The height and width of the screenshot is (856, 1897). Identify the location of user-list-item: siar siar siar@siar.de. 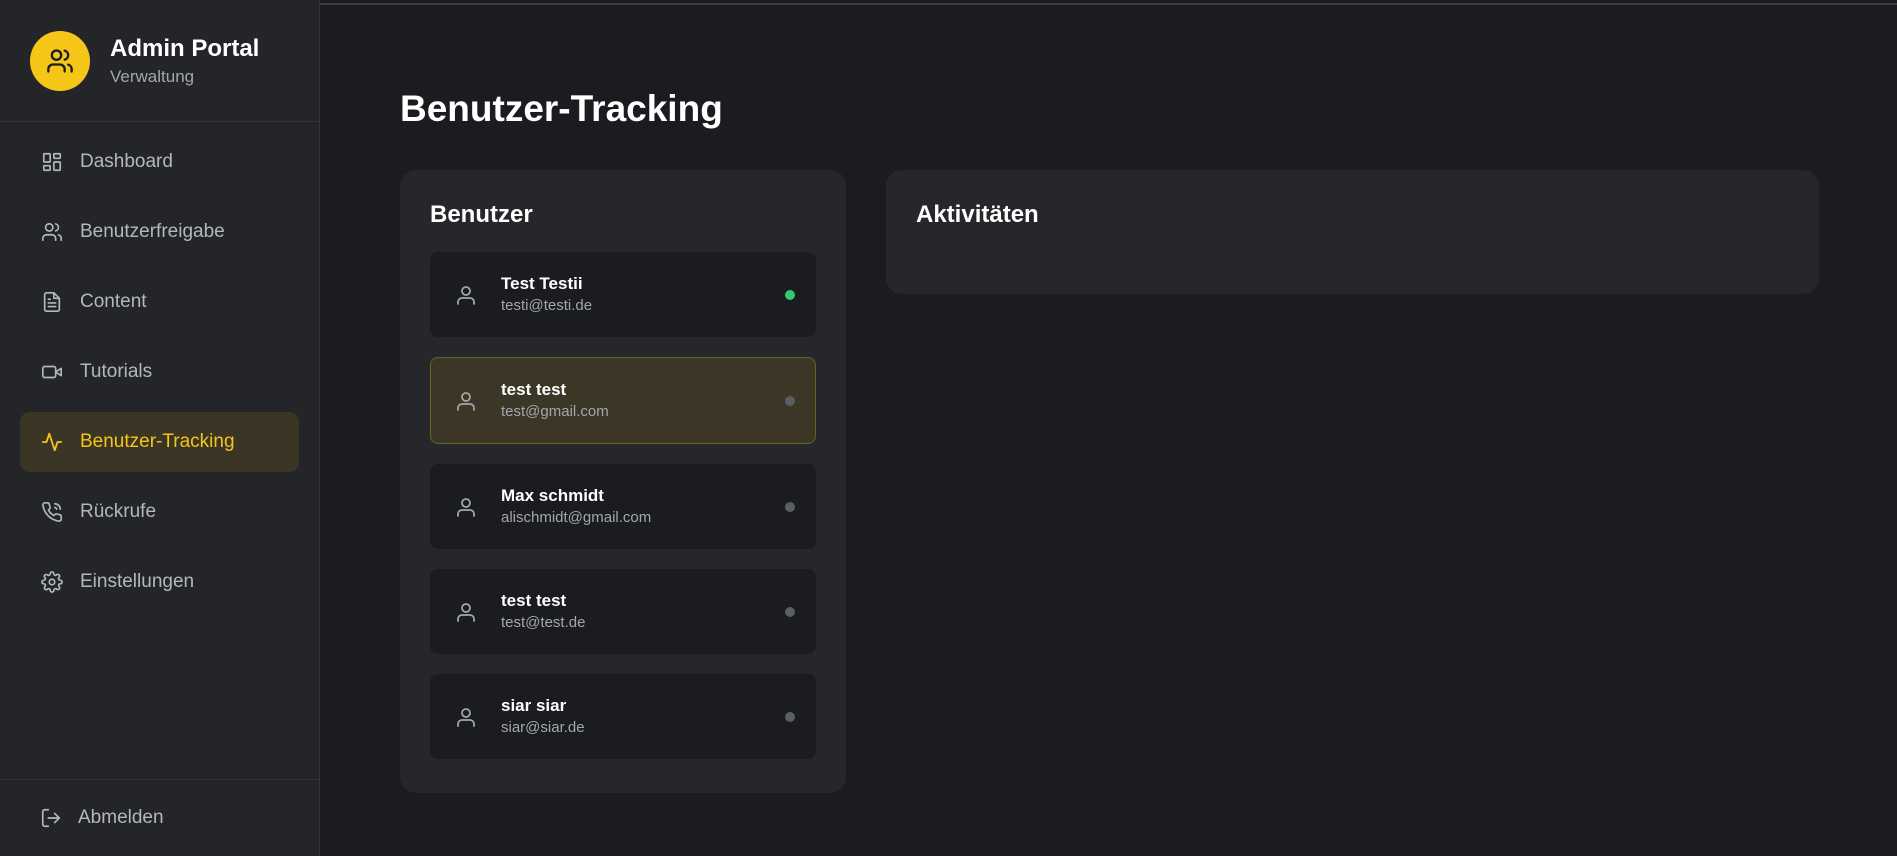
(623, 716).